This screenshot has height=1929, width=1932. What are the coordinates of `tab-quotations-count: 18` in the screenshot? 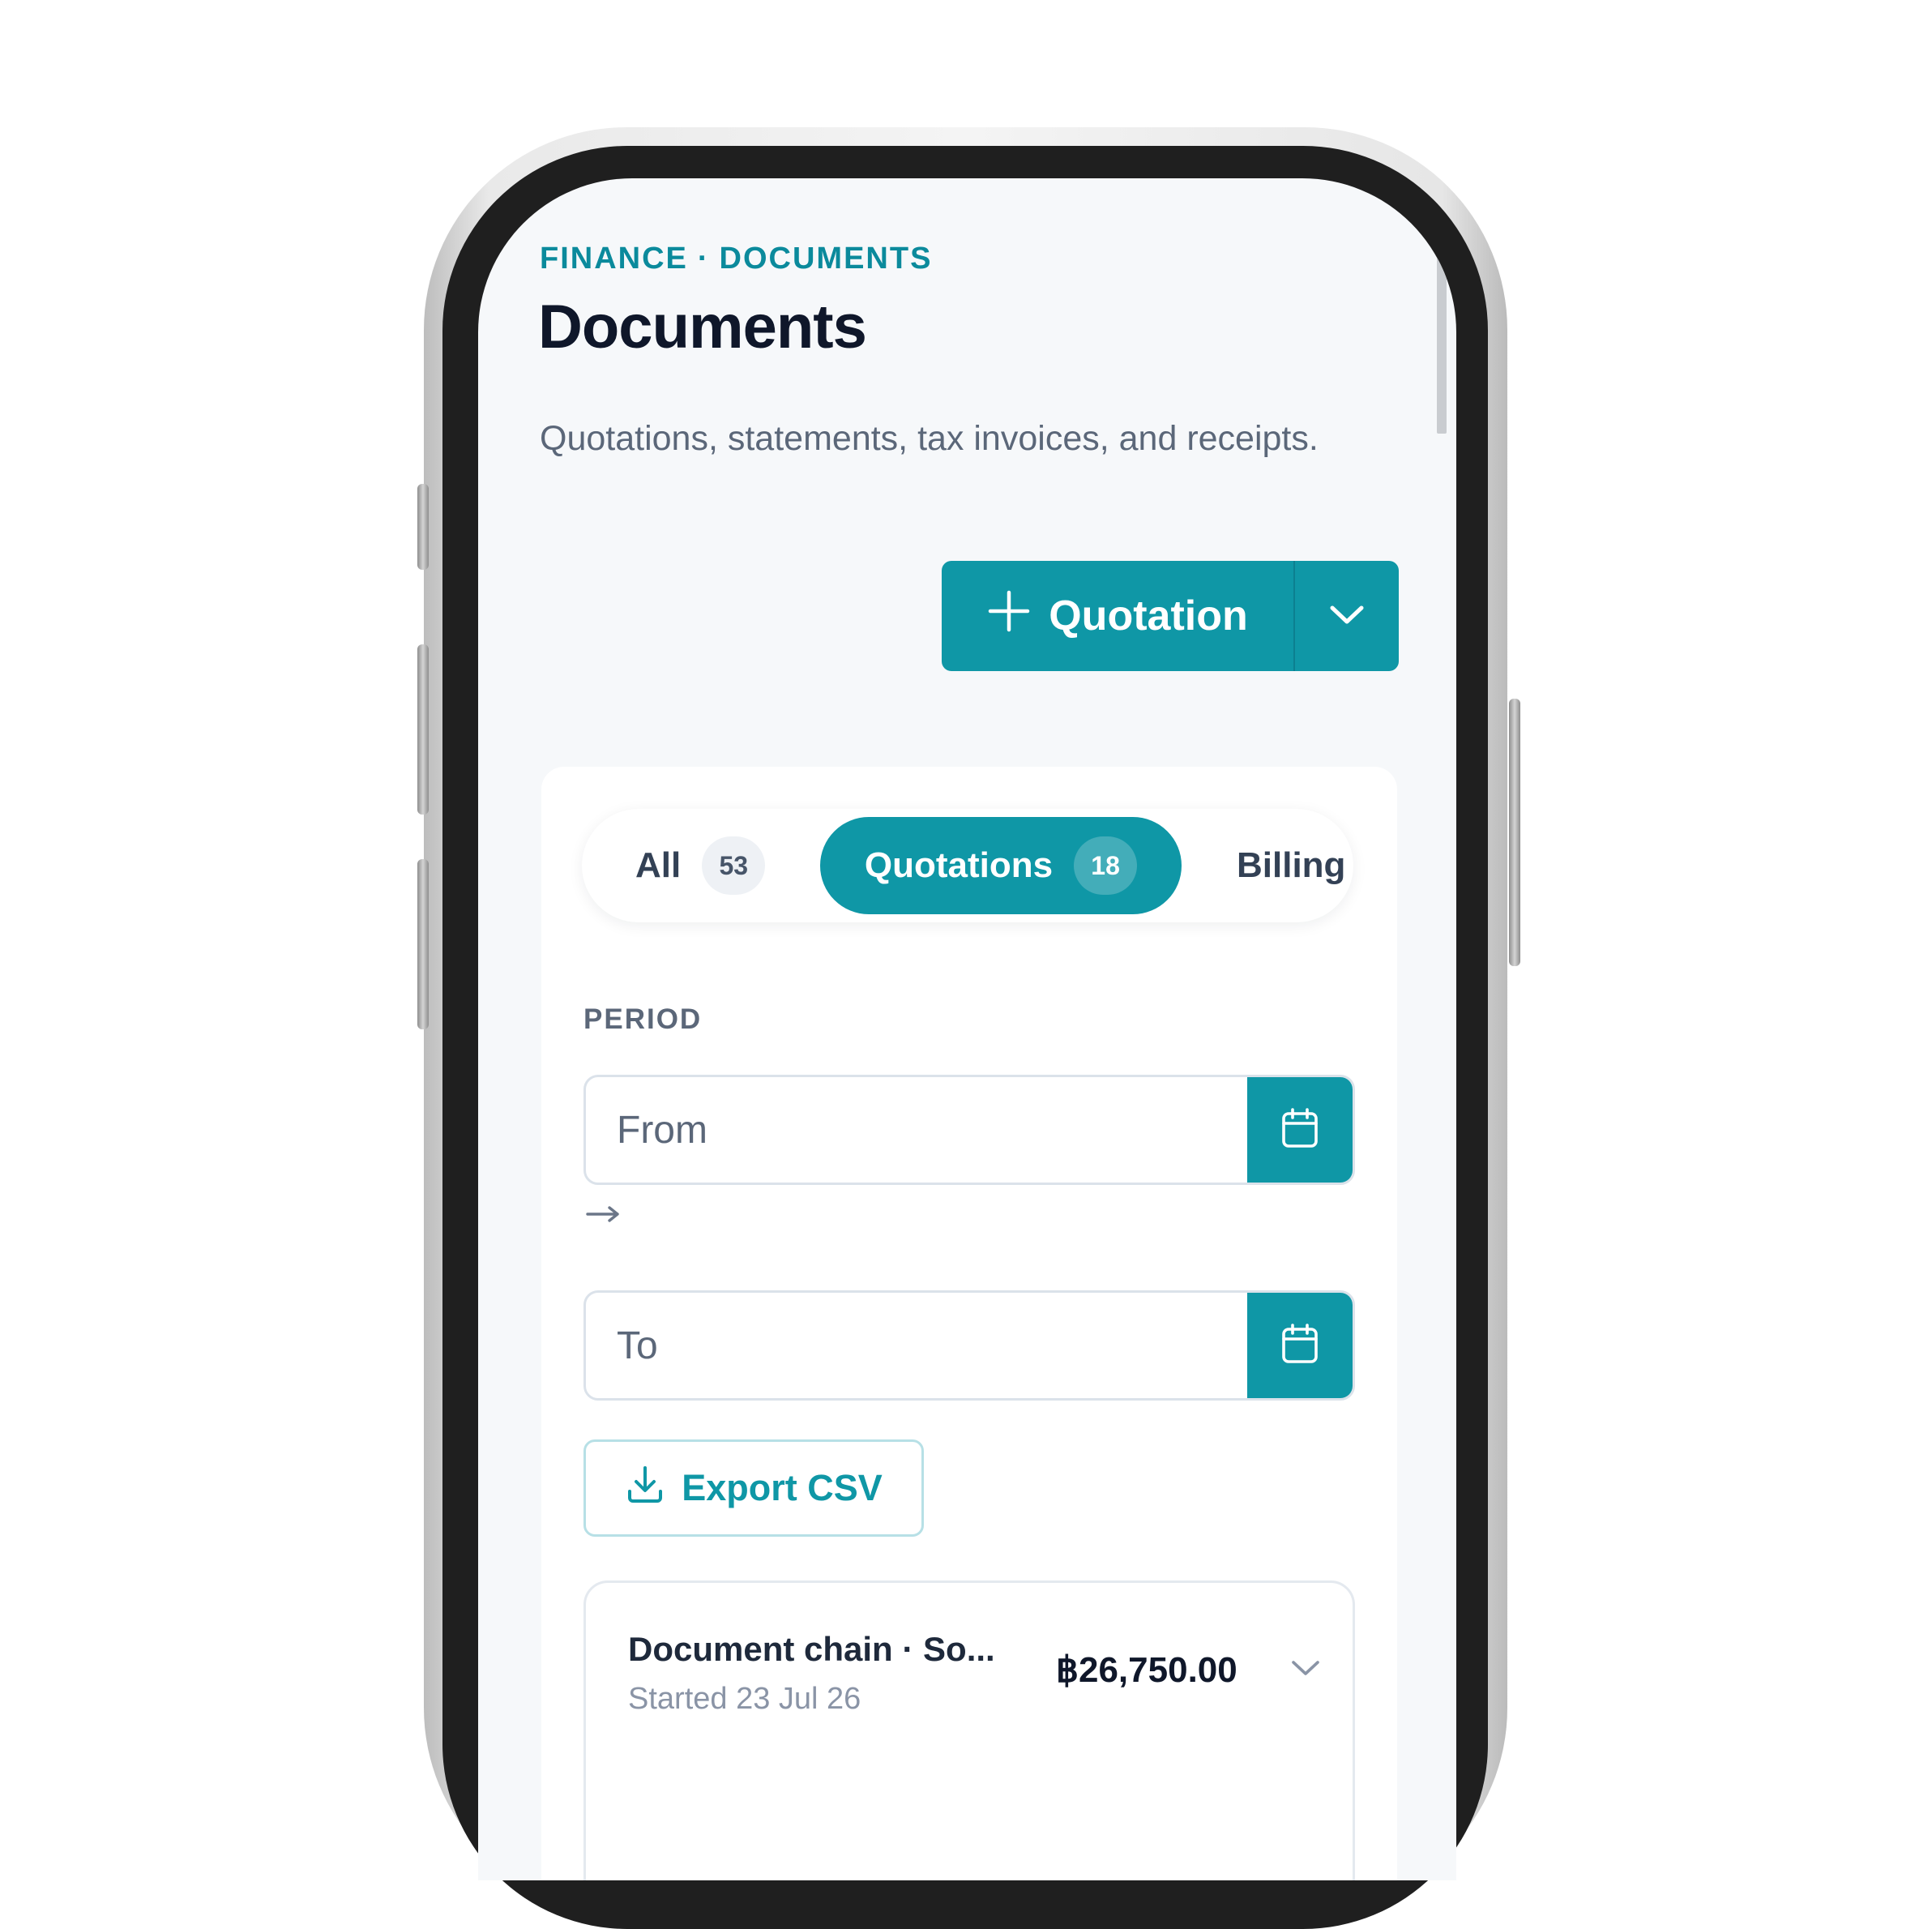 It's located at (1106, 865).